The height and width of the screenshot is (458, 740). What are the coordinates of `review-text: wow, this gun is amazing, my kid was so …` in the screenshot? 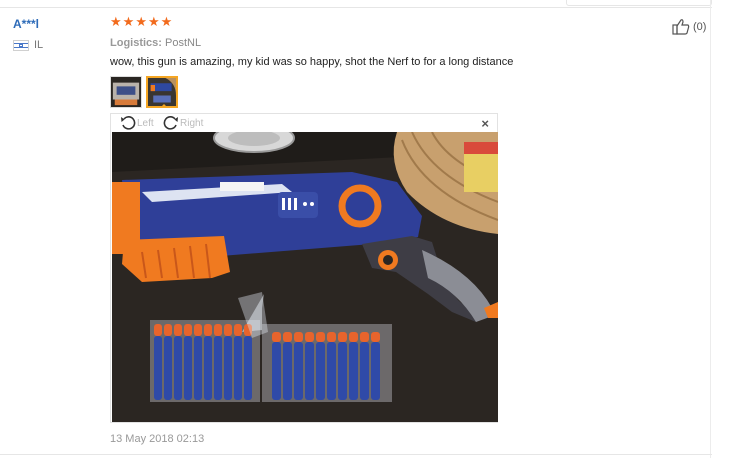 It's located at (312, 62).